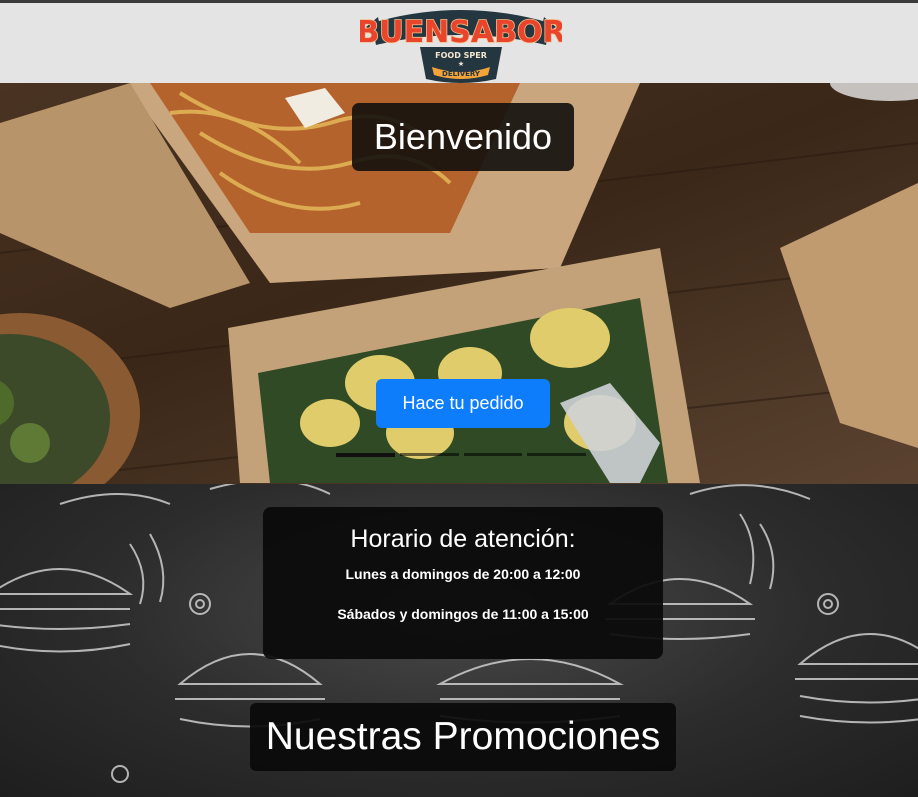 This screenshot has height=797, width=918. Describe the element at coordinates (463, 737) in the screenshot. I see `promotions-heading: Nuestras Promociones` at that location.